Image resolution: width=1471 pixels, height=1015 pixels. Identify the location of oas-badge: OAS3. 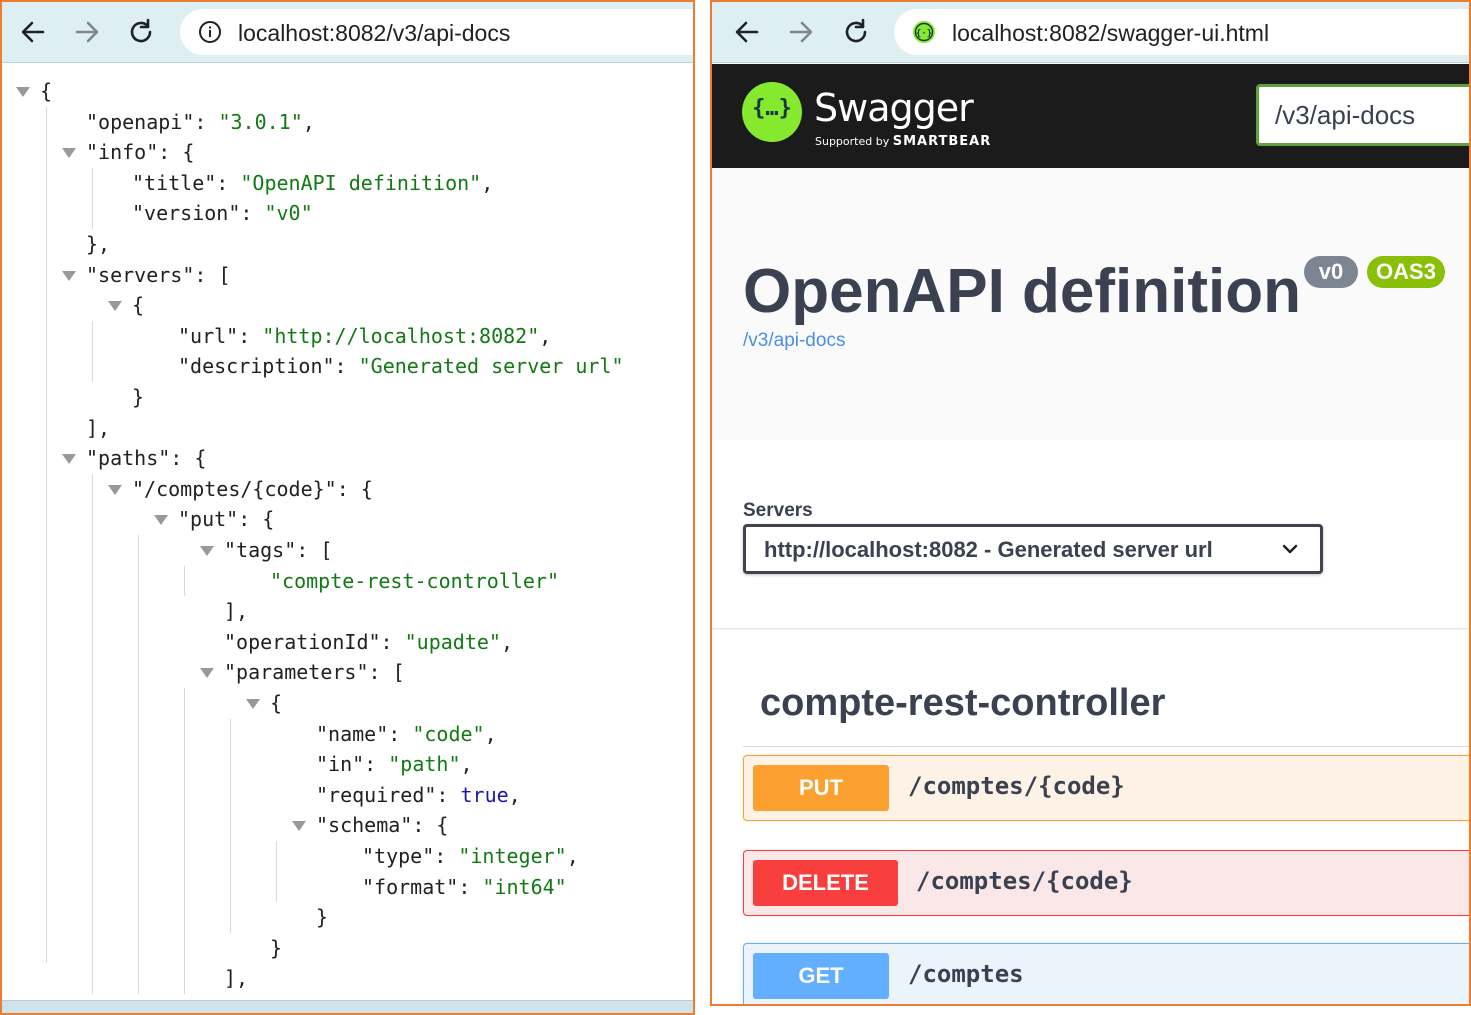
(1406, 272).